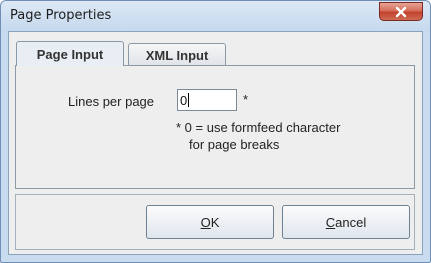  I want to click on ok-button: OK, so click(210, 222).